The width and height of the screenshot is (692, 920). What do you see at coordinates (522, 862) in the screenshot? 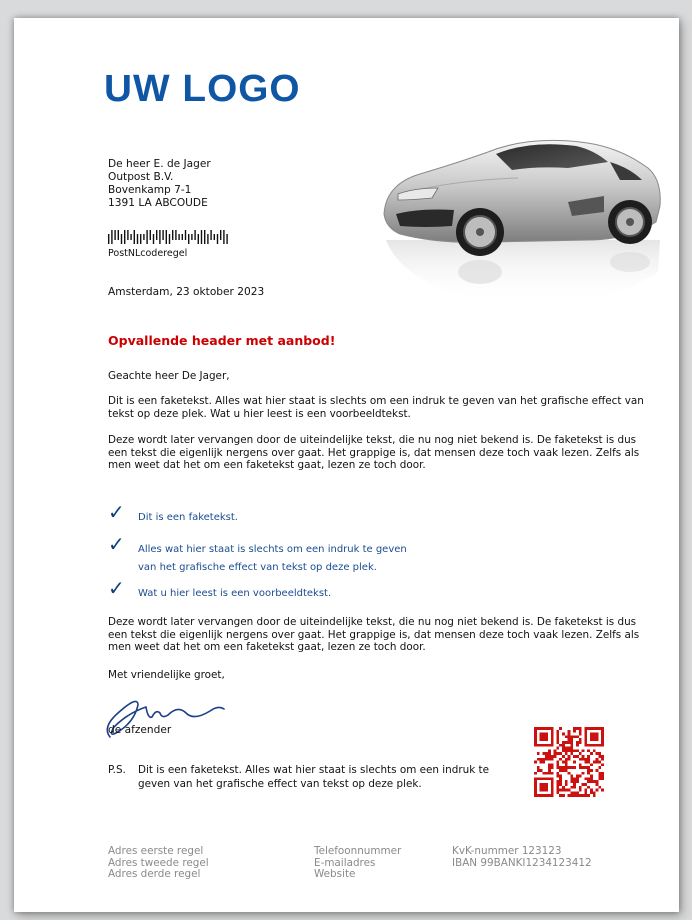
I see `footer-iban: IBAN 99BANKI1234123412` at bounding box center [522, 862].